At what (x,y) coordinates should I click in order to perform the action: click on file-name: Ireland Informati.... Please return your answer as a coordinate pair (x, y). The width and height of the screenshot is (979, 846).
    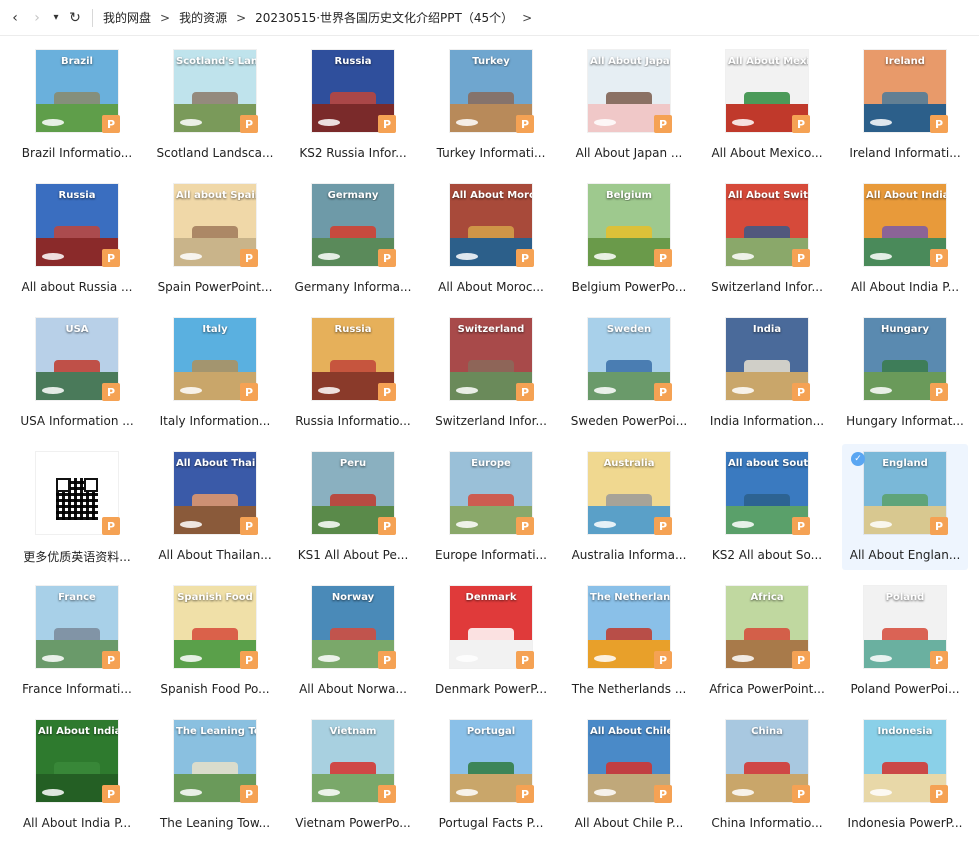
    Looking at the image, I should click on (905, 153).